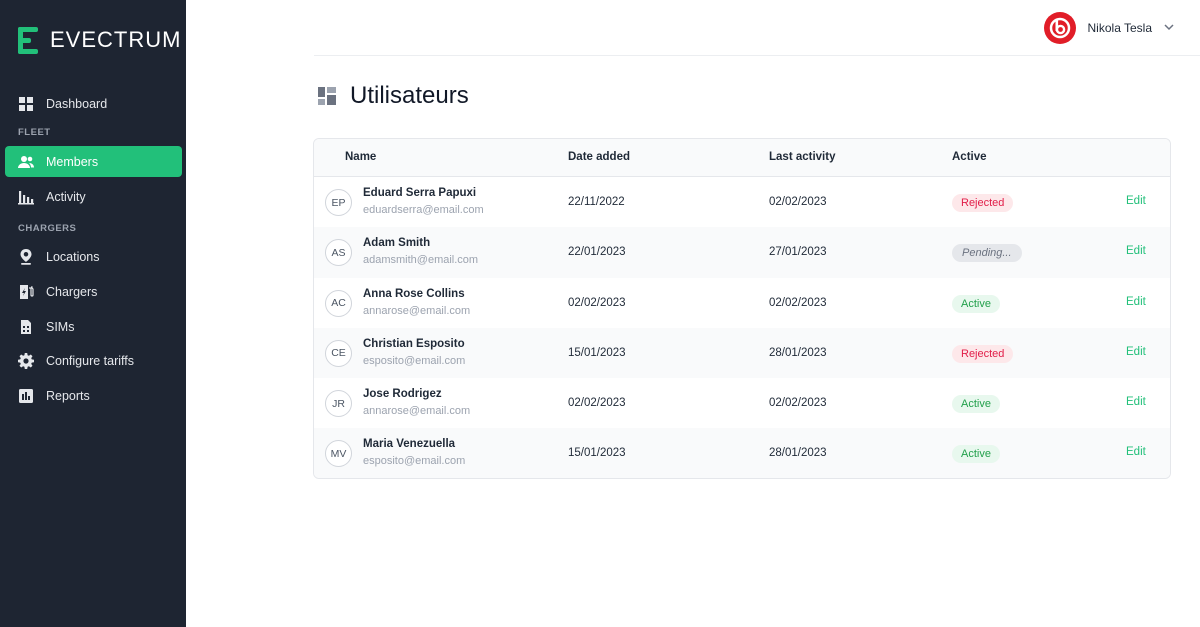 The height and width of the screenshot is (627, 1200). I want to click on avatar: EP, so click(338, 202).